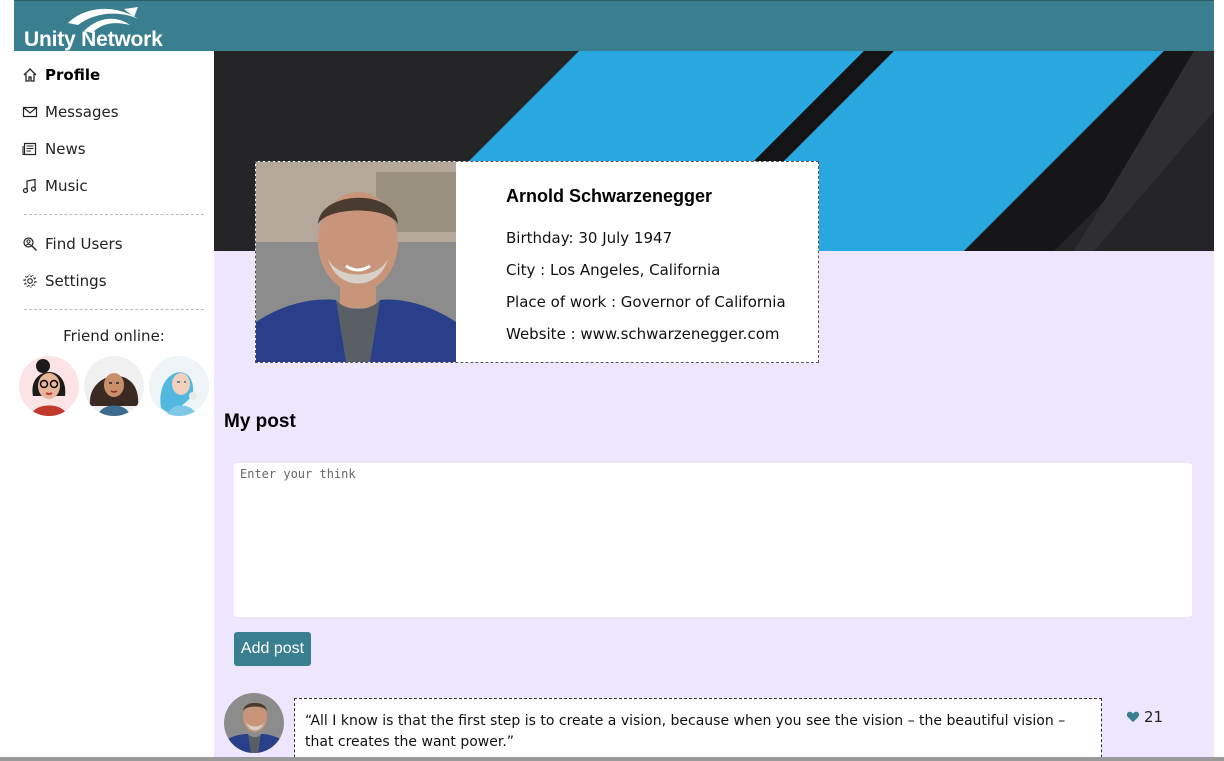 This screenshot has width=1224, height=761. What do you see at coordinates (30, 112) in the screenshot?
I see `envelope-icon` at bounding box center [30, 112].